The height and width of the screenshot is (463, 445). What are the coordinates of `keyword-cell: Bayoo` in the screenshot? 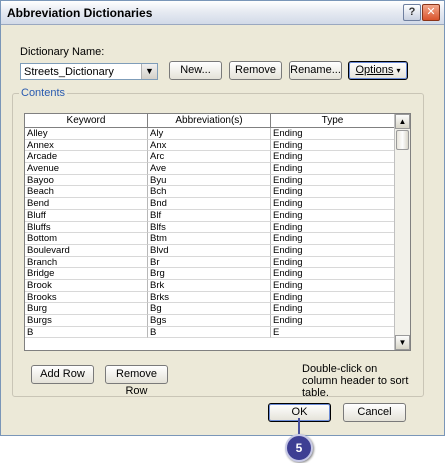 It's located at (86, 180).